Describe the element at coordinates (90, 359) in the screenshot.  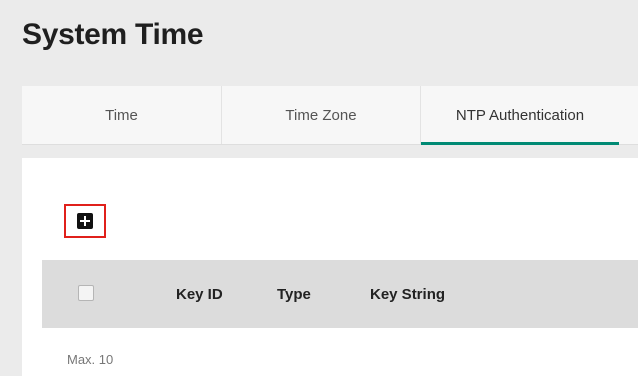
I see `max-entries-label: Max. 10` at that location.